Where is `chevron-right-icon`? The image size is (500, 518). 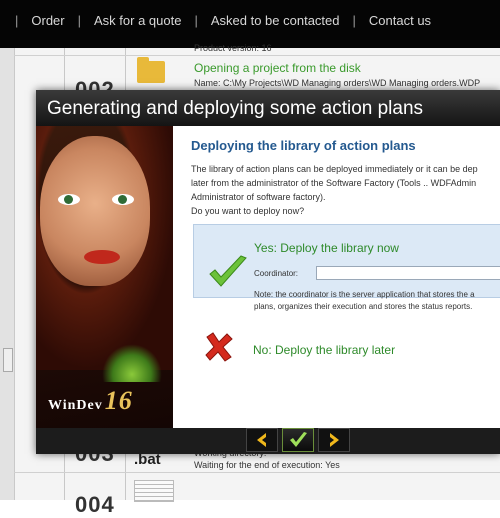
chevron-right-icon is located at coordinates (334, 440).